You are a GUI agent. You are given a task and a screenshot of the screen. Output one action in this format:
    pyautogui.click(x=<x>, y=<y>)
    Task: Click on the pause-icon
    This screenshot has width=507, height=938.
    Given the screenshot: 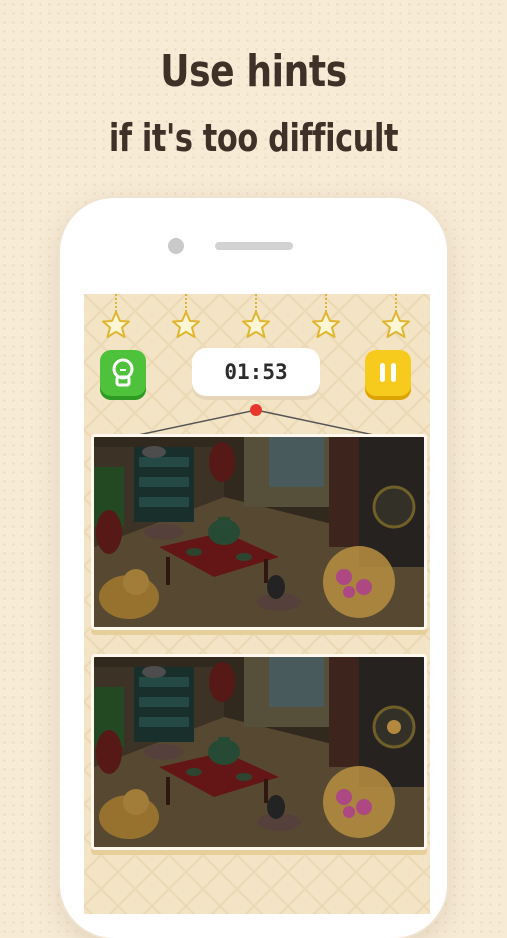 What is the action you would take?
    pyautogui.click(x=388, y=372)
    